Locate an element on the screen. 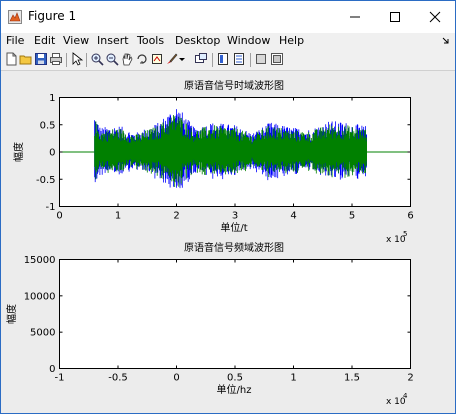  bottom-x-tick-label: 0 is located at coordinates (176, 378).